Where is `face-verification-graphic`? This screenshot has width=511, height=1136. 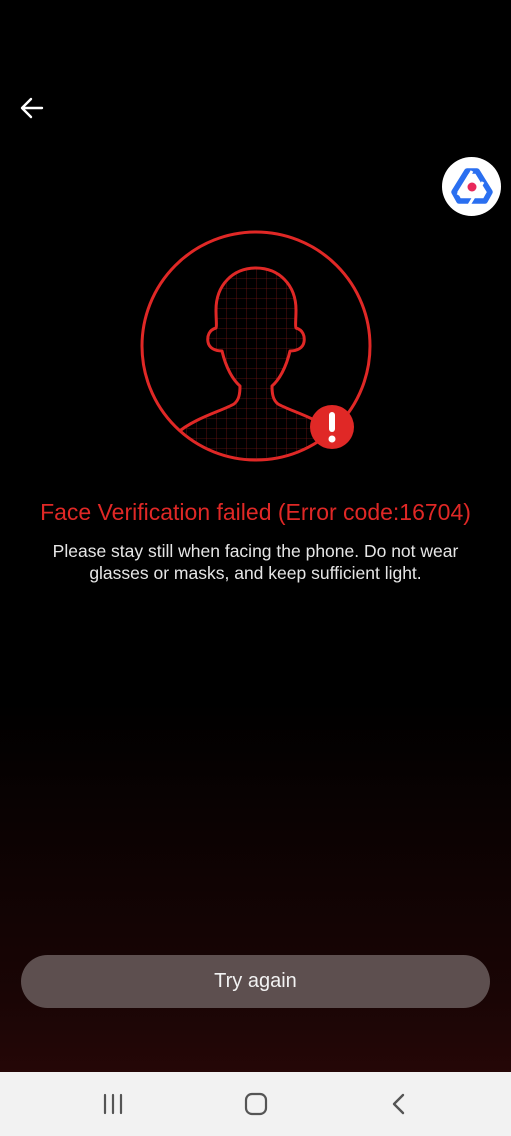 face-verification-graphic is located at coordinates (256, 348).